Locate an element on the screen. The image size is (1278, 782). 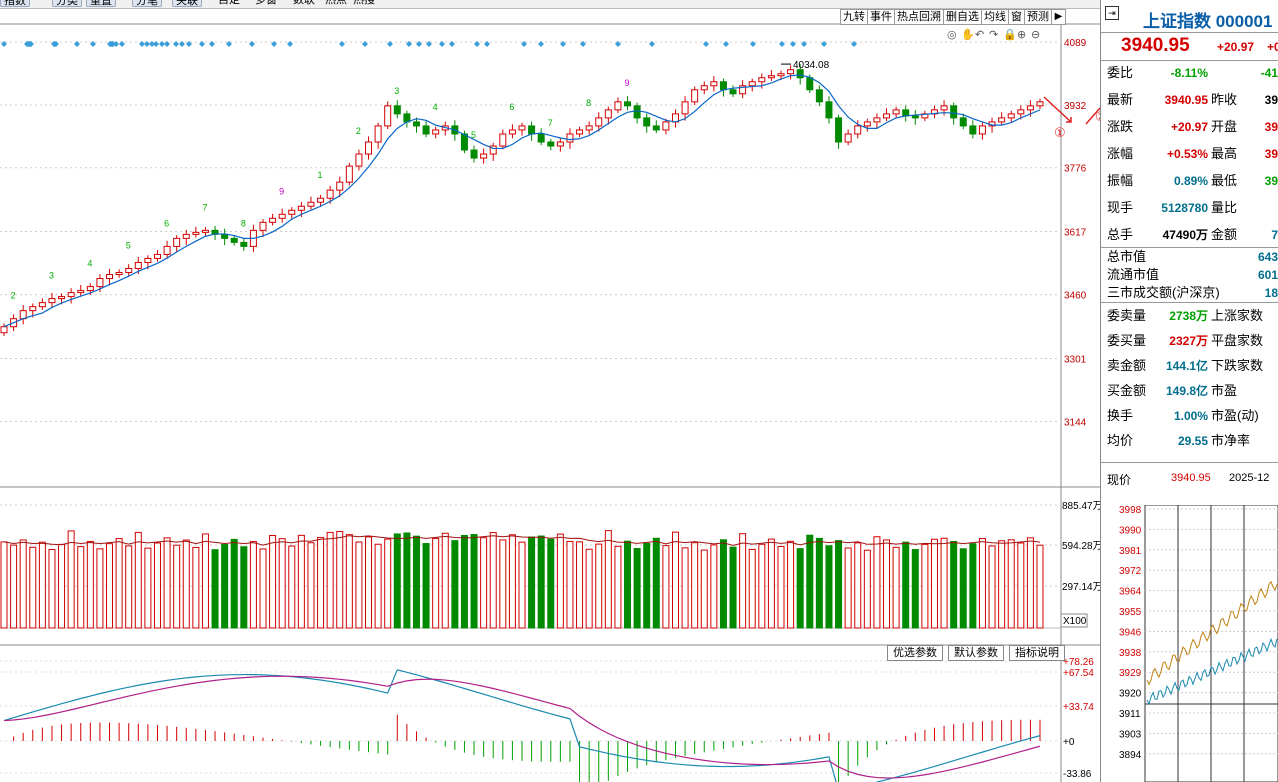
price-change-pct: +0 is located at coordinates (1272, 47).